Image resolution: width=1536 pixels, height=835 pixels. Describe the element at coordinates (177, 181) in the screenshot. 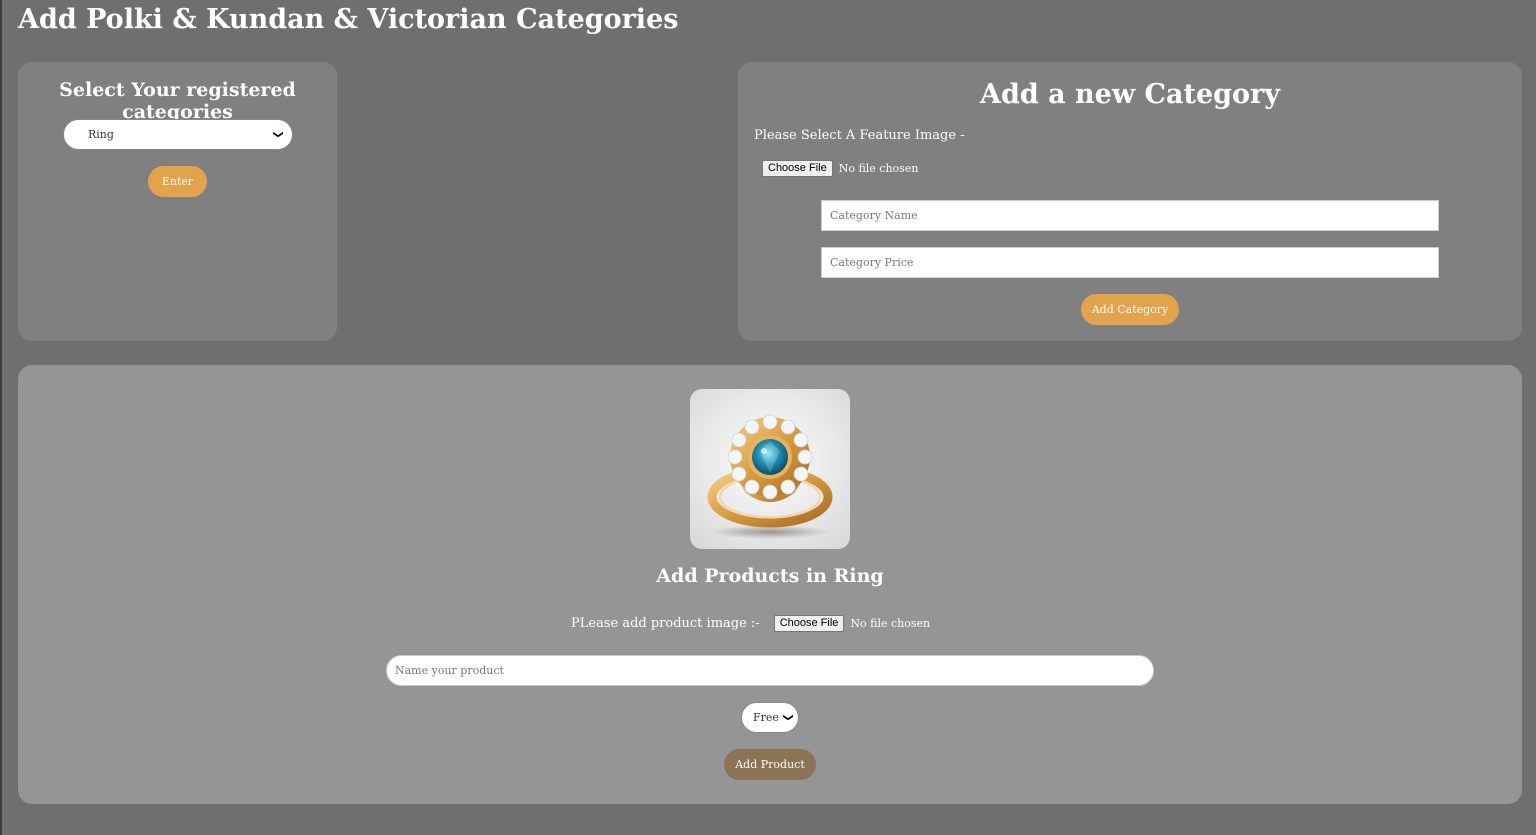

I see `enter-button: Enter` at that location.